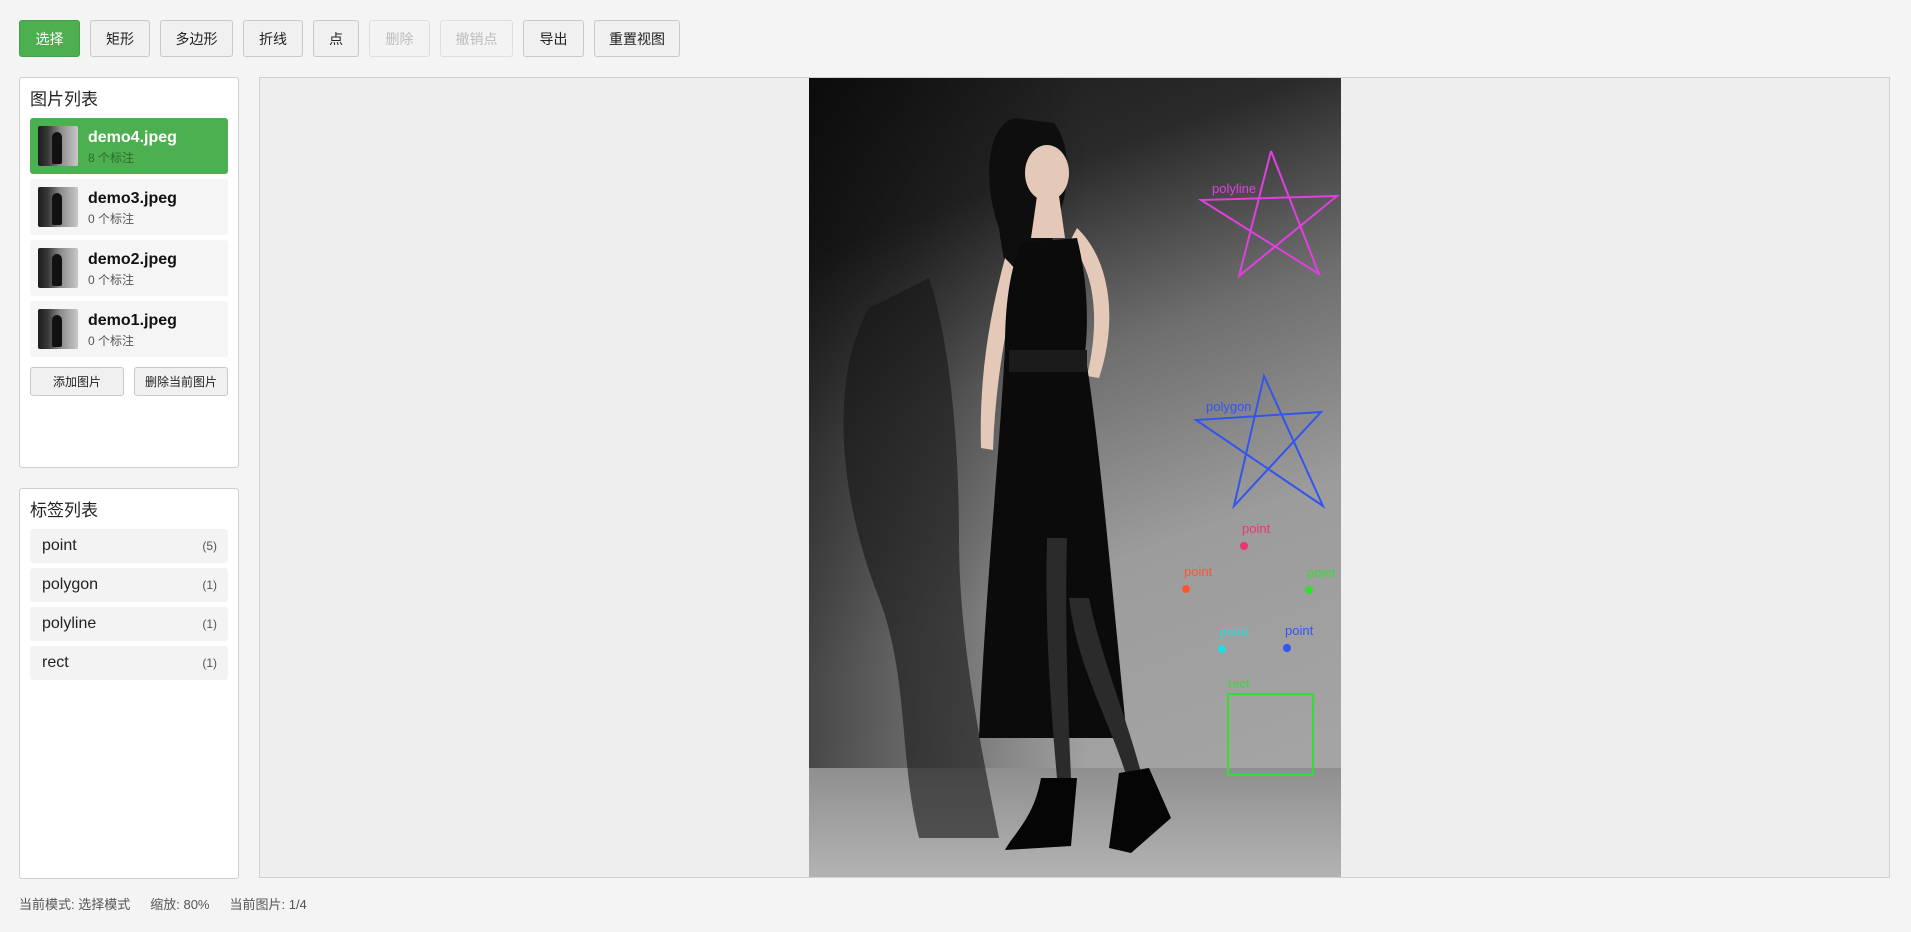  I want to click on image-list-item: demo3.jpeg 0 个标注, so click(129, 207).